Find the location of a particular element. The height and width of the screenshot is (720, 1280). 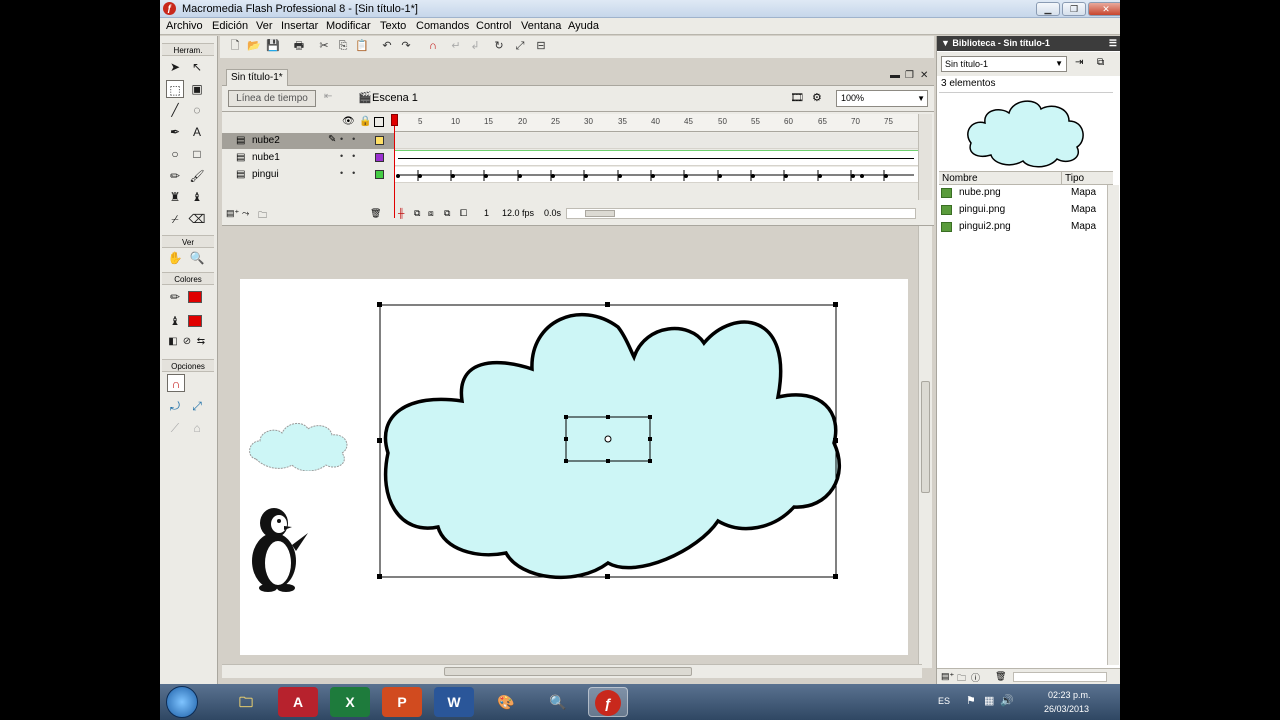

onion-markers-icon: ⧠ is located at coordinates (463, 213).